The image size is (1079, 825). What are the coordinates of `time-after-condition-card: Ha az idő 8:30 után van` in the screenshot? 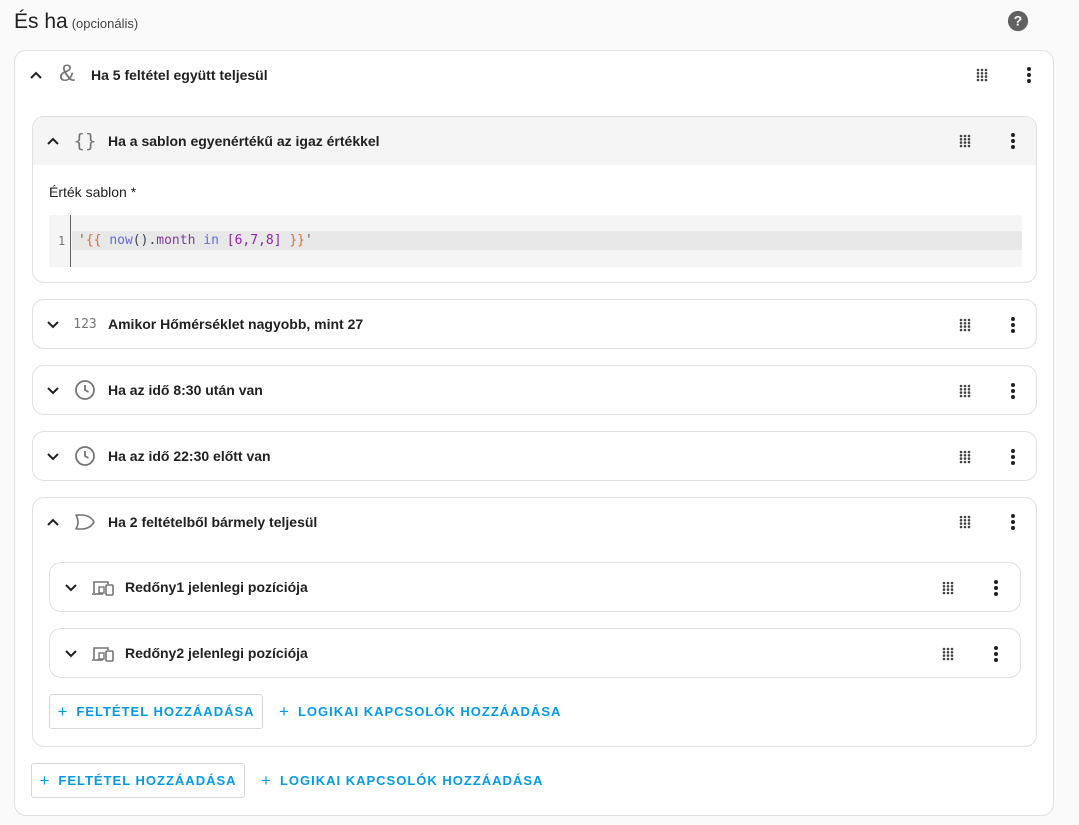 It's located at (534, 390).